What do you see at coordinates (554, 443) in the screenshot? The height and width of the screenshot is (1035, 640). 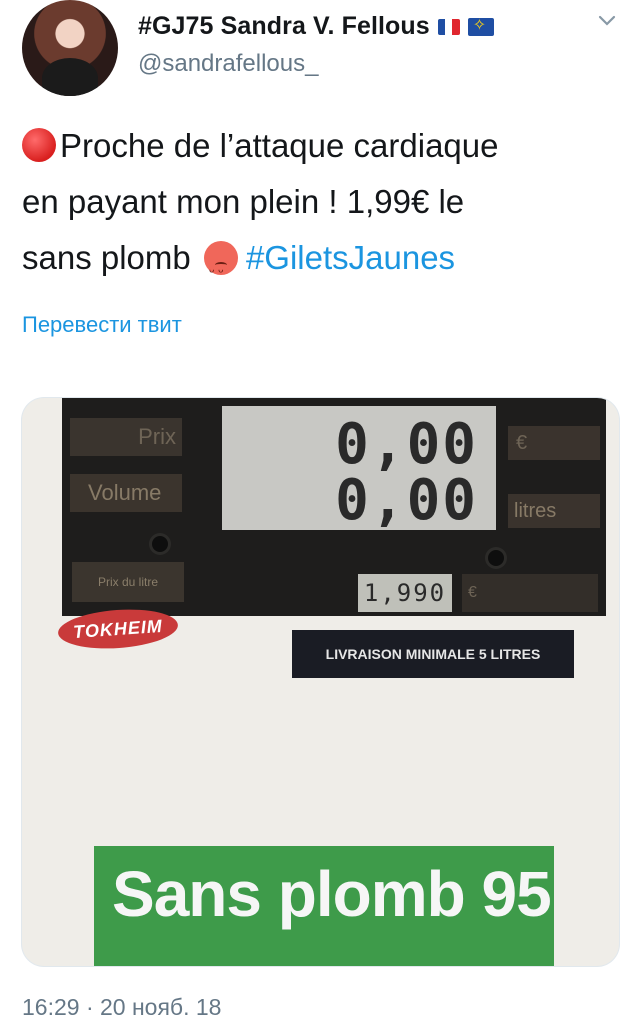 I see `pump-euro-label: €` at bounding box center [554, 443].